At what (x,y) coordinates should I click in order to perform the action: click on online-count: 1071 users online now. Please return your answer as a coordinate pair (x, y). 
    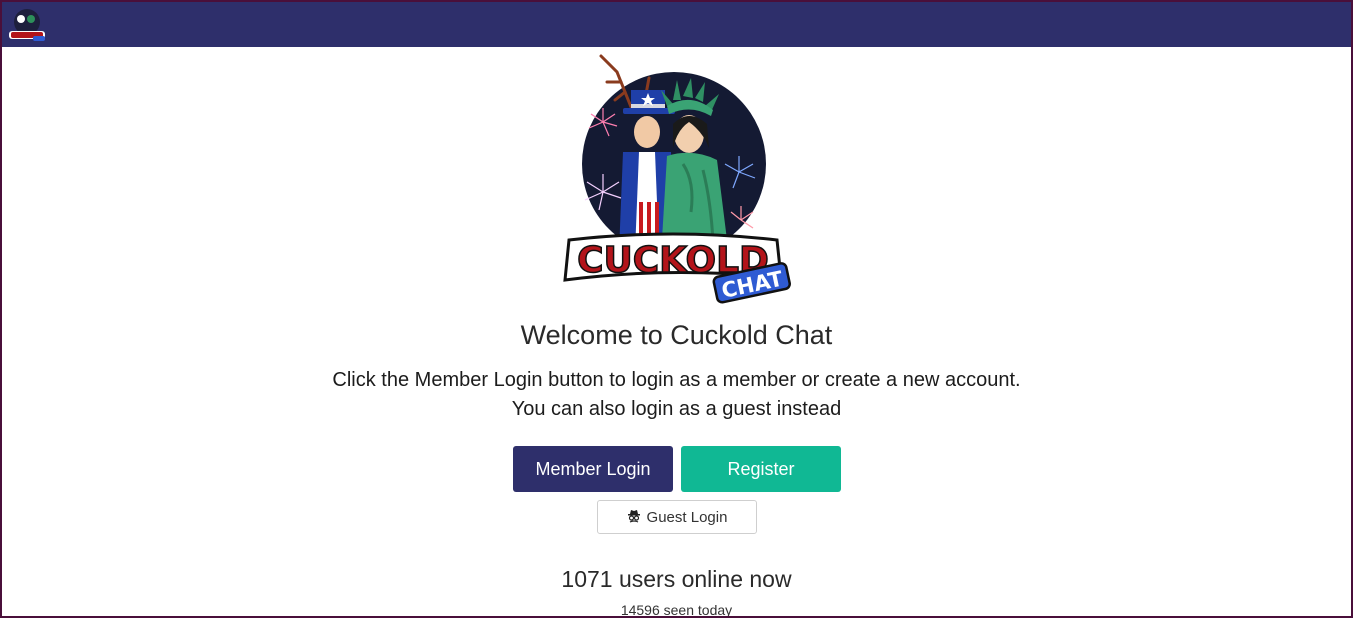
    Looking at the image, I should click on (676, 579).